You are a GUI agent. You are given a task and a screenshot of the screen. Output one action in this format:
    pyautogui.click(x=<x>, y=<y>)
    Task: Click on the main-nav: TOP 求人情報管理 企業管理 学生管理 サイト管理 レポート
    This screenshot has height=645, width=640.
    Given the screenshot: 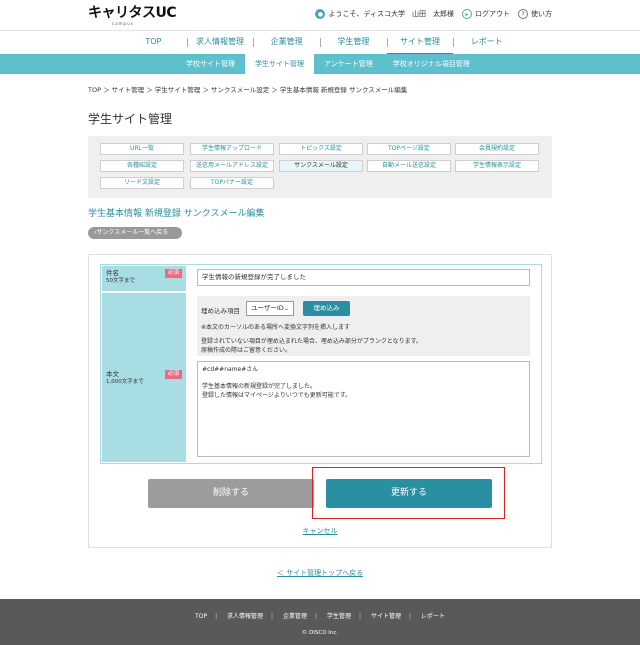 What is the action you would take?
    pyautogui.click(x=320, y=42)
    